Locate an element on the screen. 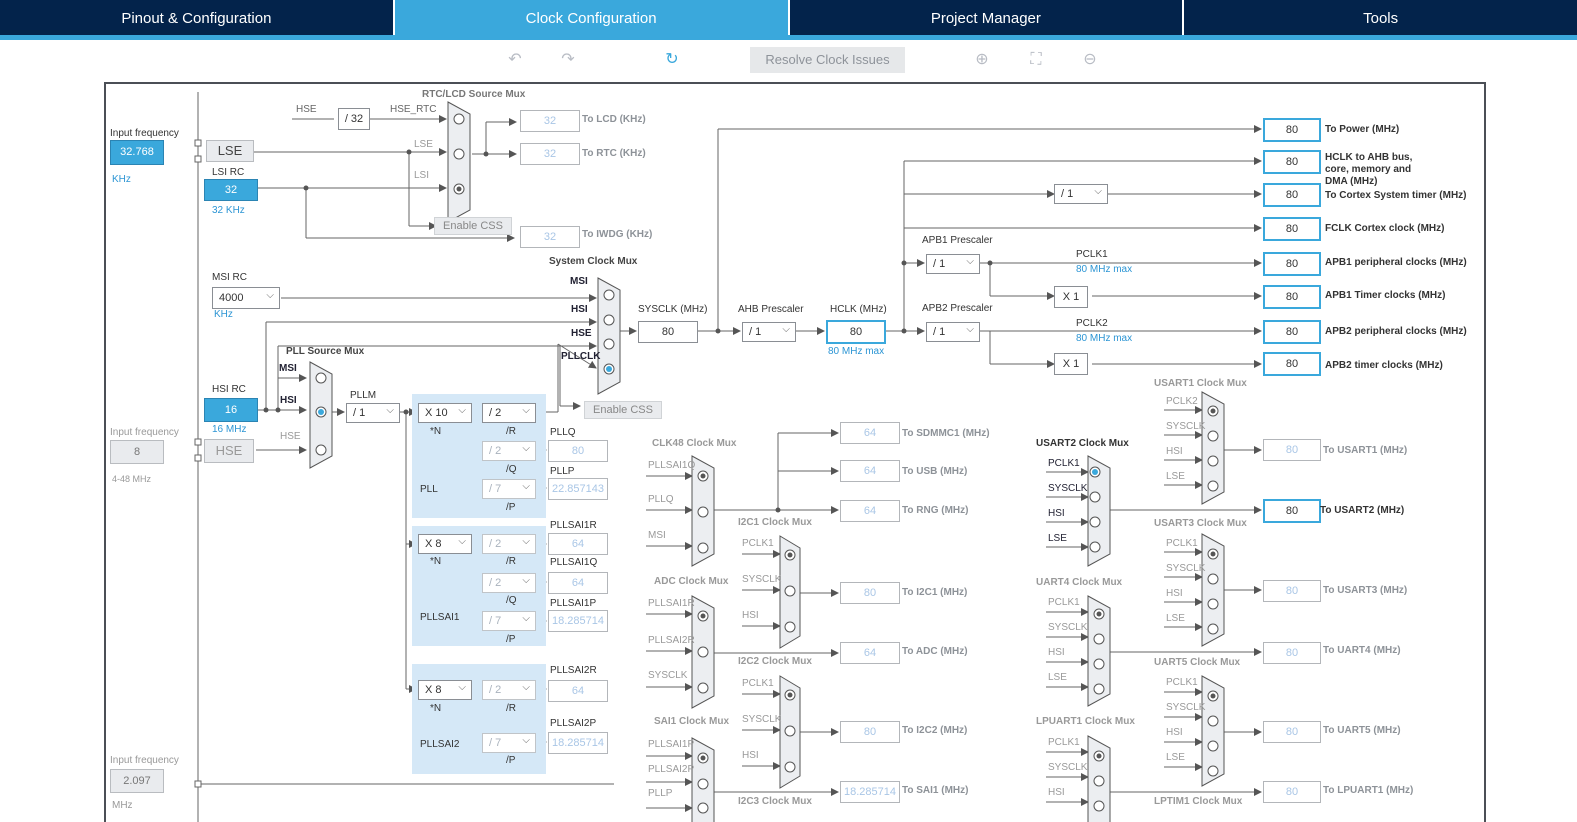 This screenshot has height=822, width=1577. lcd-clock-value: 32 is located at coordinates (550, 121).